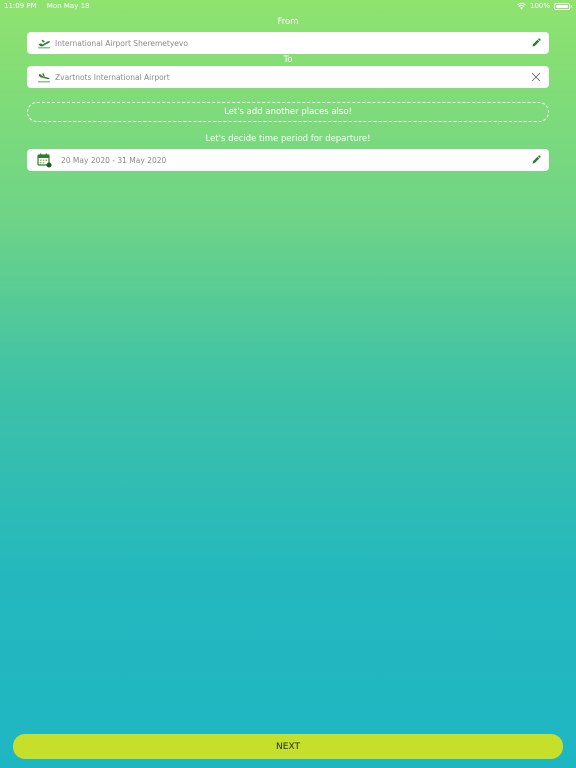  Describe the element at coordinates (288, 6) in the screenshot. I see `status-bar: 11:09 PM Mon May 18 100%` at that location.